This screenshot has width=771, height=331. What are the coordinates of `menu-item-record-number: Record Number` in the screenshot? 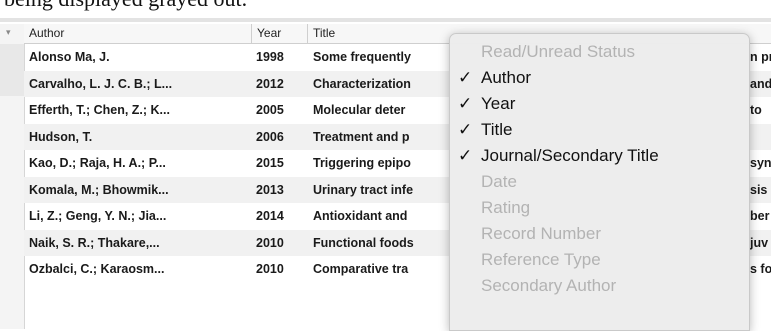 It's located at (599, 234).